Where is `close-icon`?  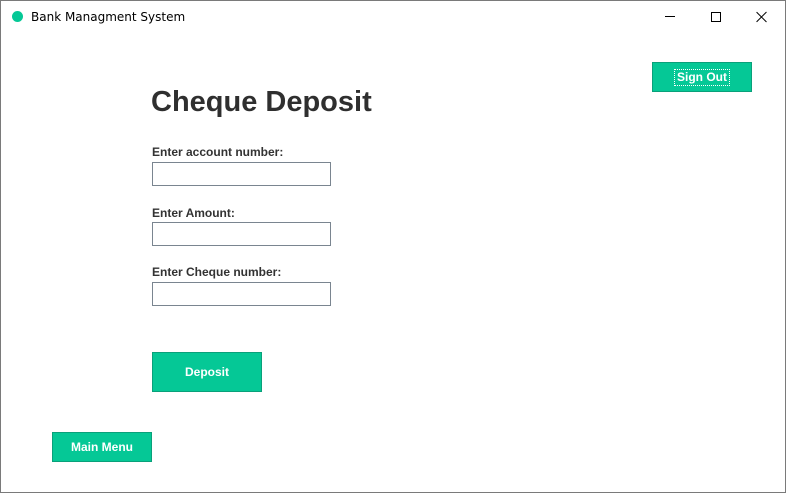 close-icon is located at coordinates (762, 17).